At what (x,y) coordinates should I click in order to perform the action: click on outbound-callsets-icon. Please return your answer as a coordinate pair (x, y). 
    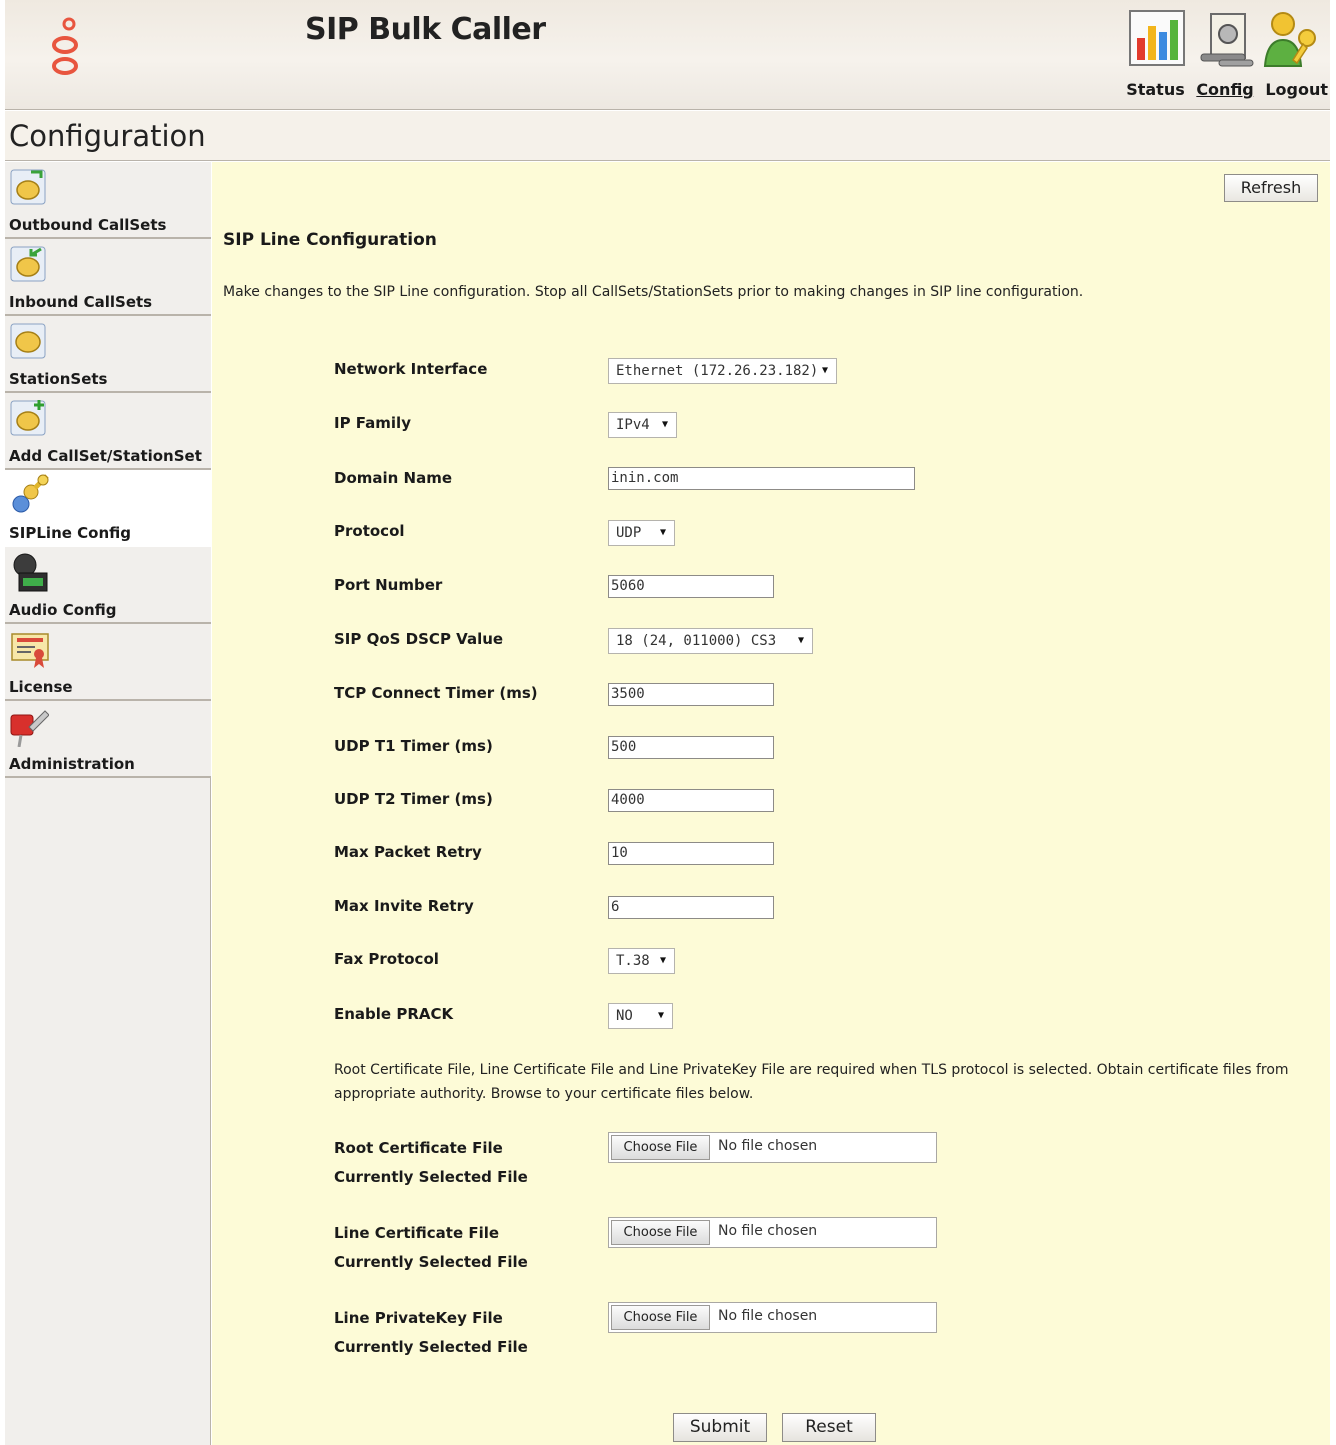
    Looking at the image, I should click on (28, 187).